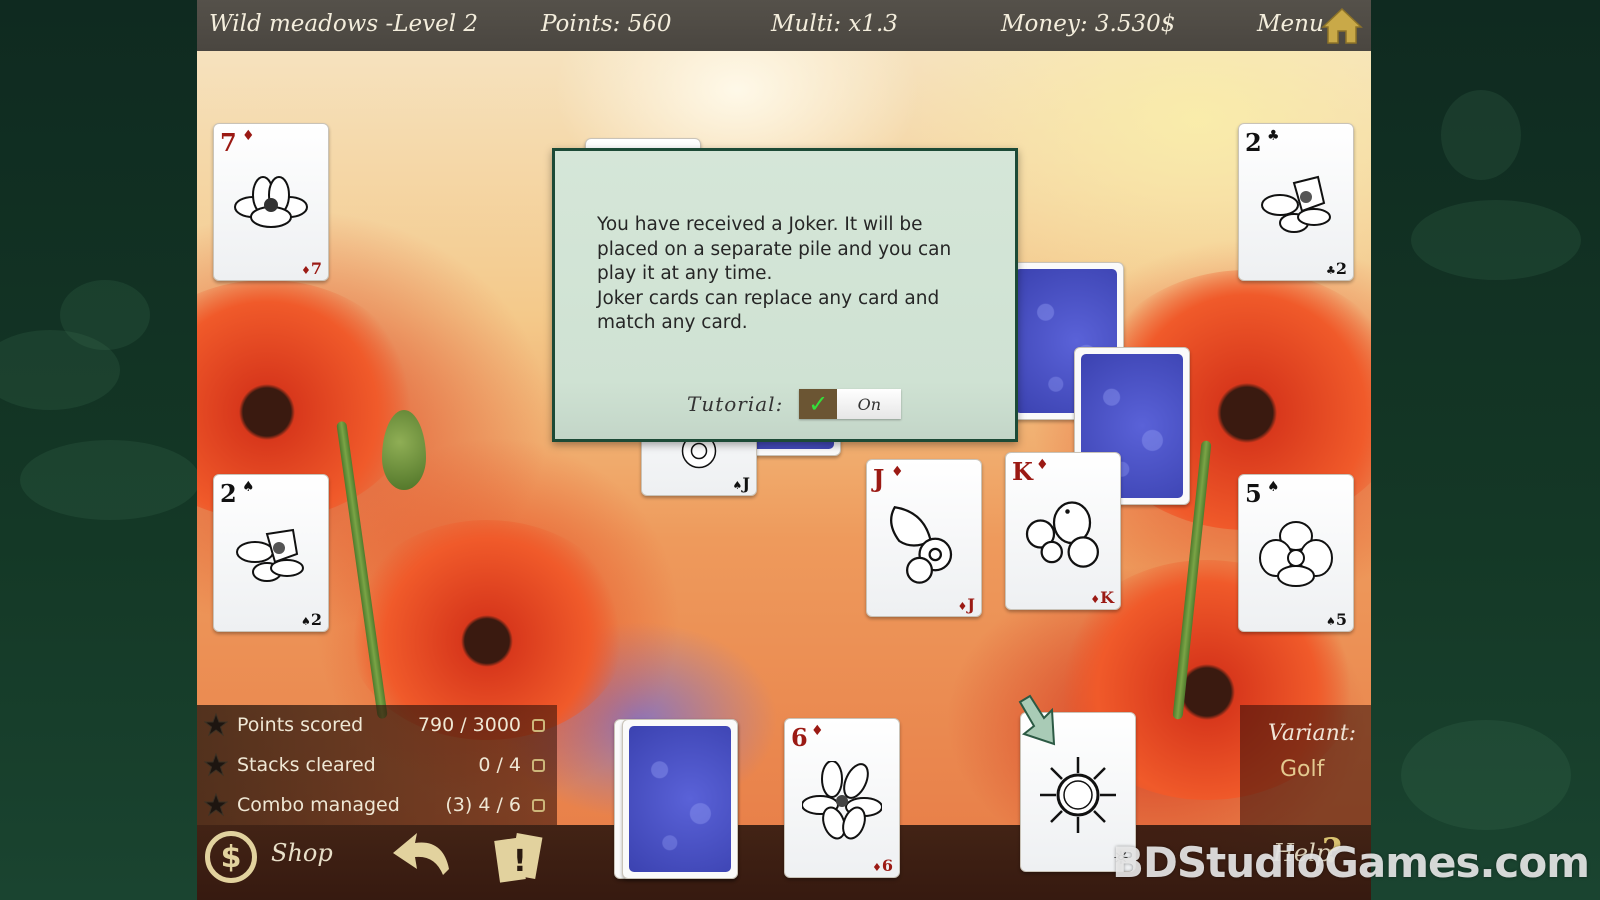 The width and height of the screenshot is (1600, 900). What do you see at coordinates (869, 404) in the screenshot?
I see `tutorial-state: On` at bounding box center [869, 404].